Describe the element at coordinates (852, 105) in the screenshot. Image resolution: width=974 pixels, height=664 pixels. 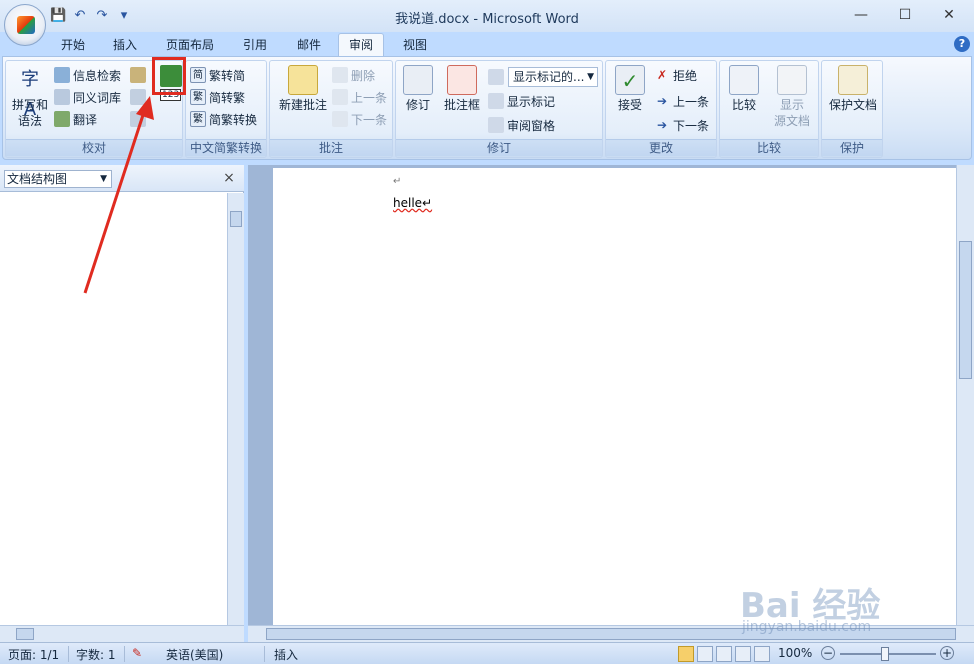
I see `protect-document-label: 保护文档` at that location.